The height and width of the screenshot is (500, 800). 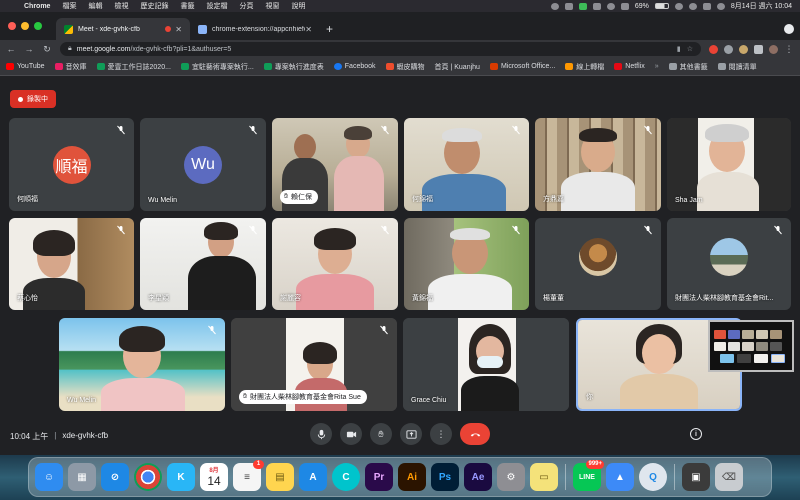 I want to click on menu-view: 檢視, so click(x=121, y=6).